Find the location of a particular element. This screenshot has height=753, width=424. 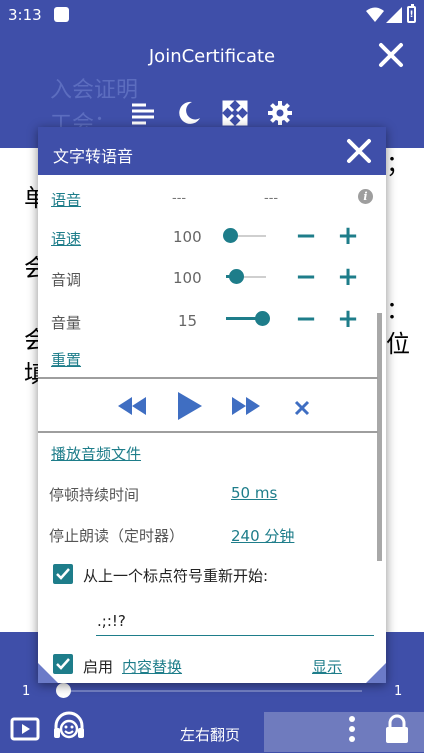

voice-value: --- is located at coordinates (179, 198).